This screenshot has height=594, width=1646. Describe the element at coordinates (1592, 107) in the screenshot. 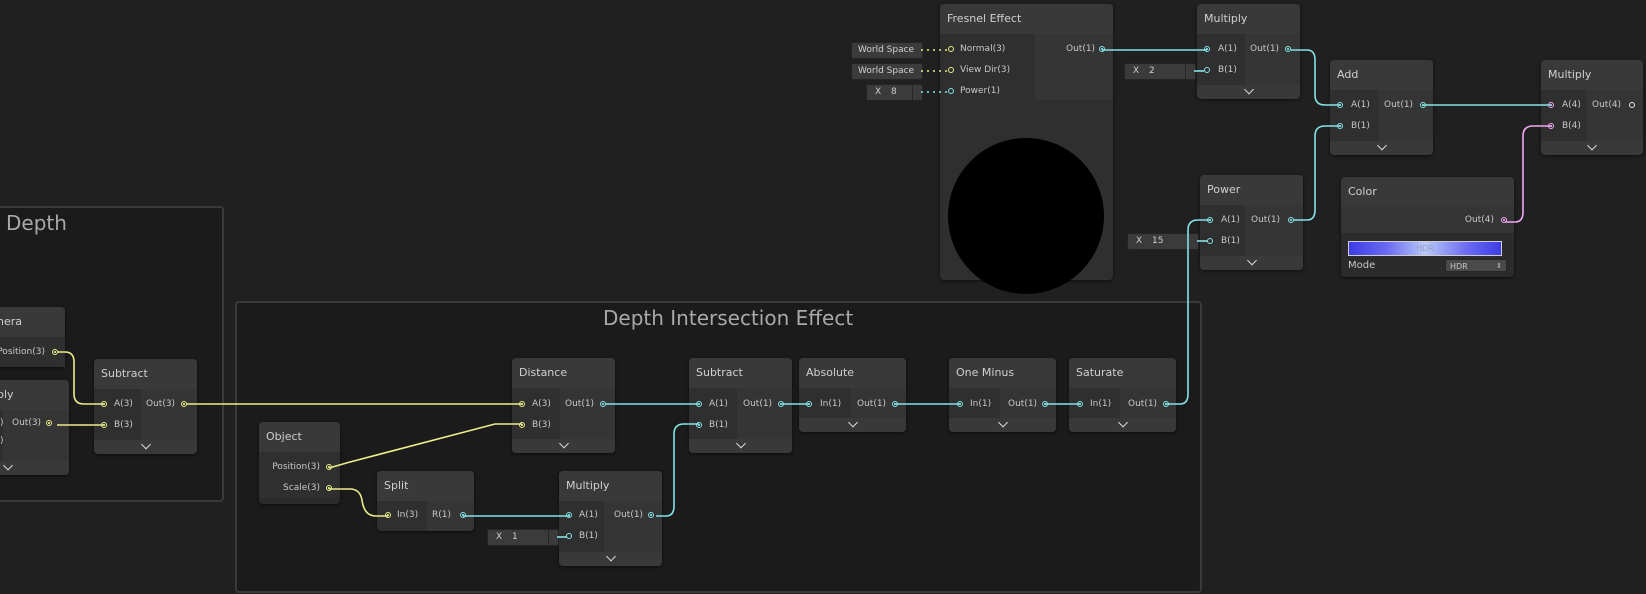

I see `multiply-node-right: Multiply A(4) B(4) Out(4)` at that location.